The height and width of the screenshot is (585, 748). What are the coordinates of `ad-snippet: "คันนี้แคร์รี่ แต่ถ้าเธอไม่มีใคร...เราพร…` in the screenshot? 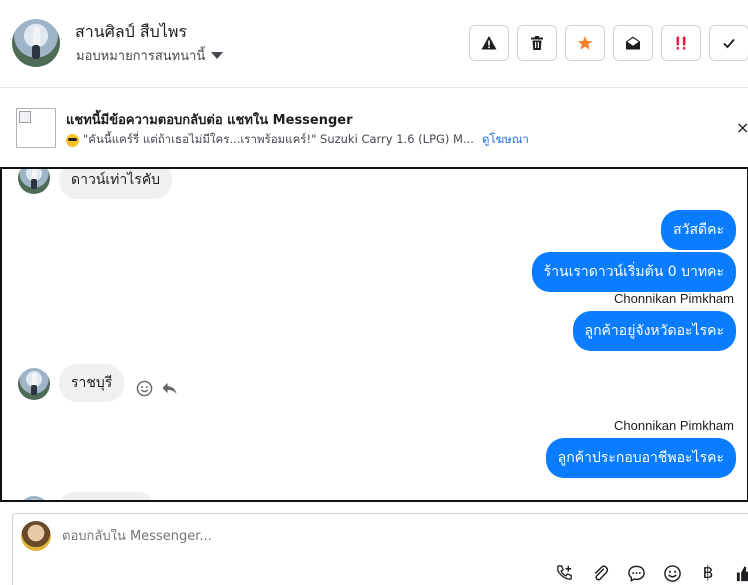 It's located at (278, 139).